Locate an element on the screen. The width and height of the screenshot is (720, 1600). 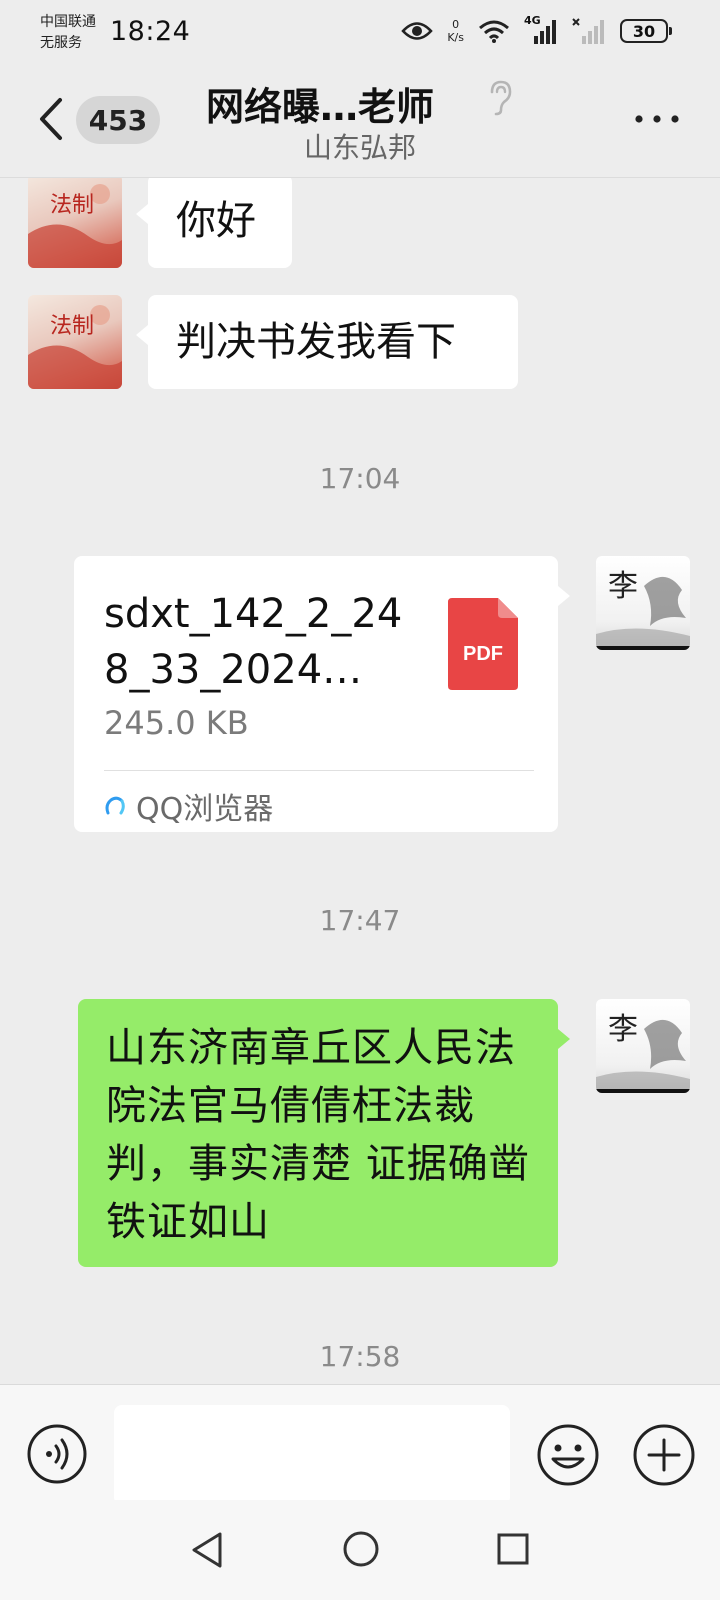
pdf-file-icon: PDF is located at coordinates (483, 644).